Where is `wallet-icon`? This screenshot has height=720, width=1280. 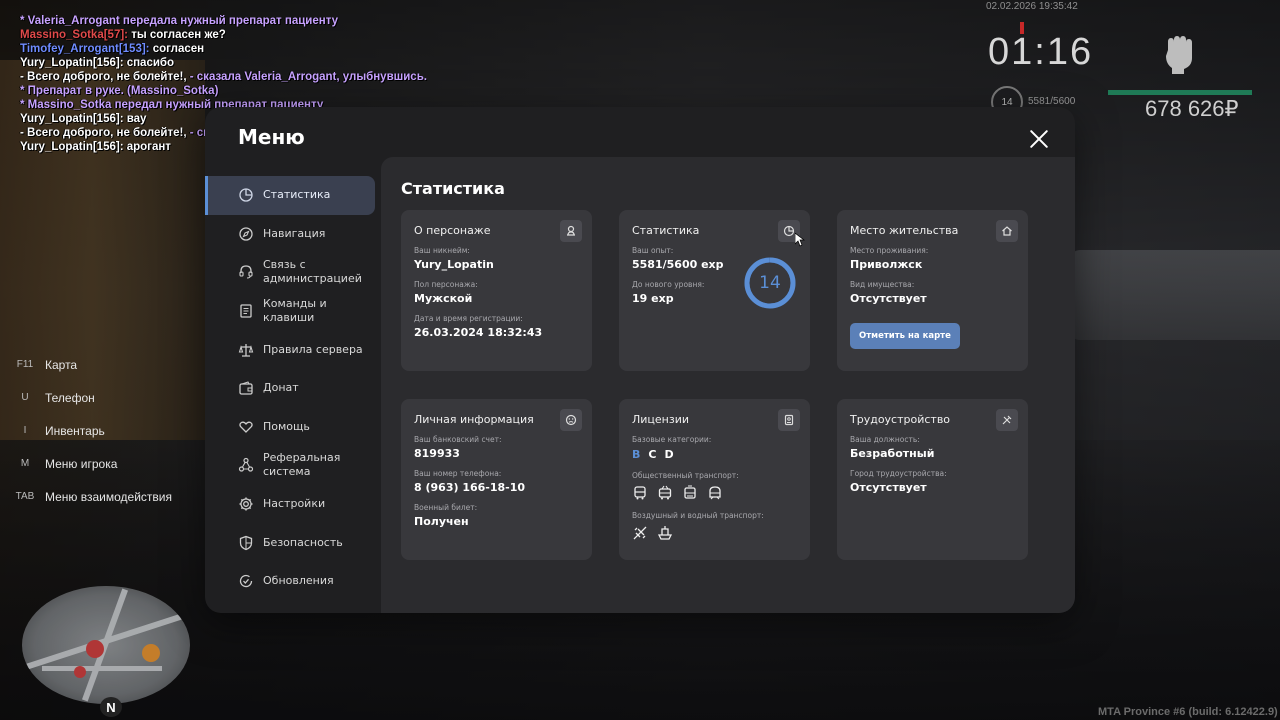 wallet-icon is located at coordinates (246, 388).